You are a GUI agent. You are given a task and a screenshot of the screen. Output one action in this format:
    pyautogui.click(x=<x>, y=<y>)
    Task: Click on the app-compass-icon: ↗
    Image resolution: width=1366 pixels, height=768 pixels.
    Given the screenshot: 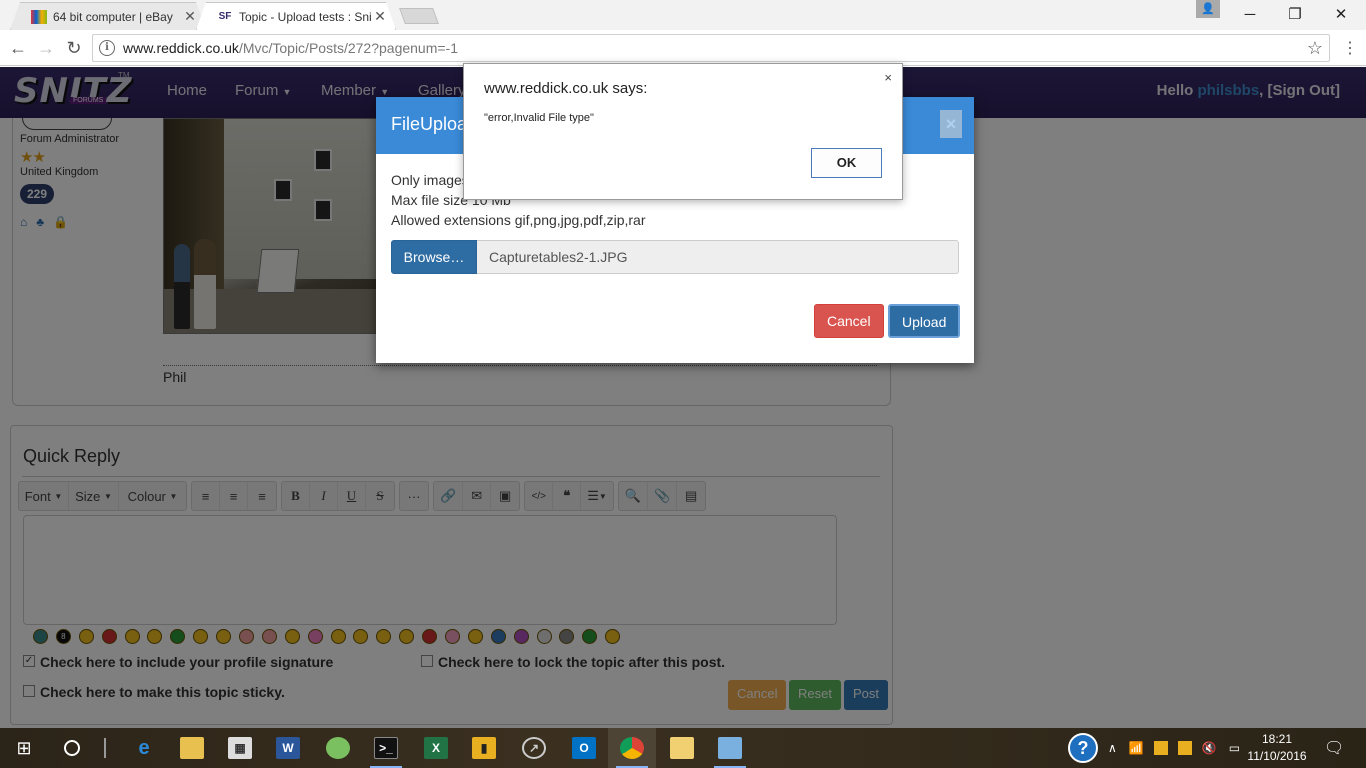 What is the action you would take?
    pyautogui.click(x=534, y=748)
    